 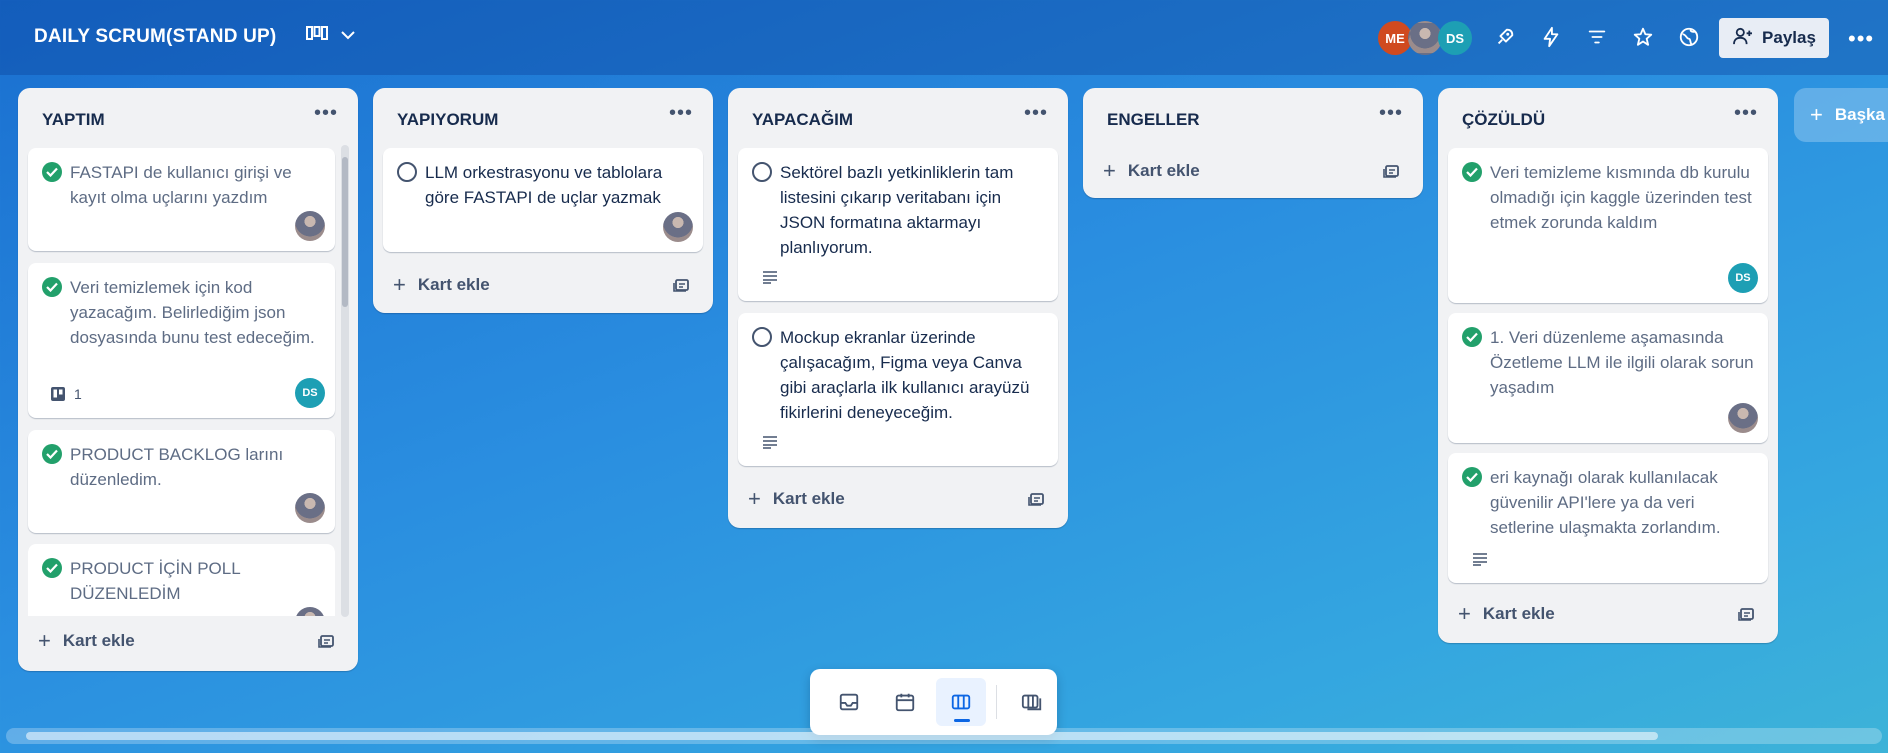 I want to click on inbox-icon, so click(x=849, y=702).